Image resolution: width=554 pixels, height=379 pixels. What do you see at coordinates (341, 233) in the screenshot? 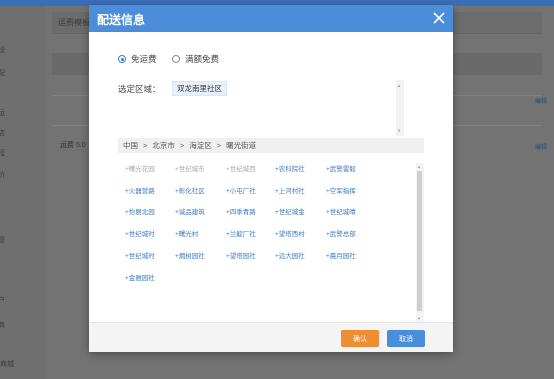
I see `area-item: +武警总部` at bounding box center [341, 233].